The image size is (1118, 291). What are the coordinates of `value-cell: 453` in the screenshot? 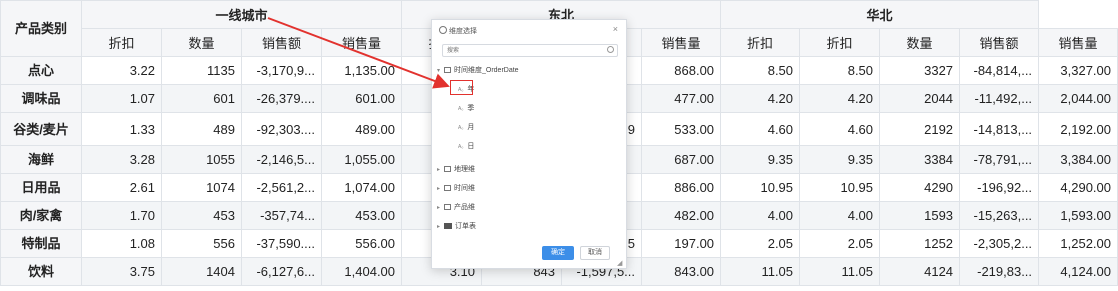 It's located at (201, 215).